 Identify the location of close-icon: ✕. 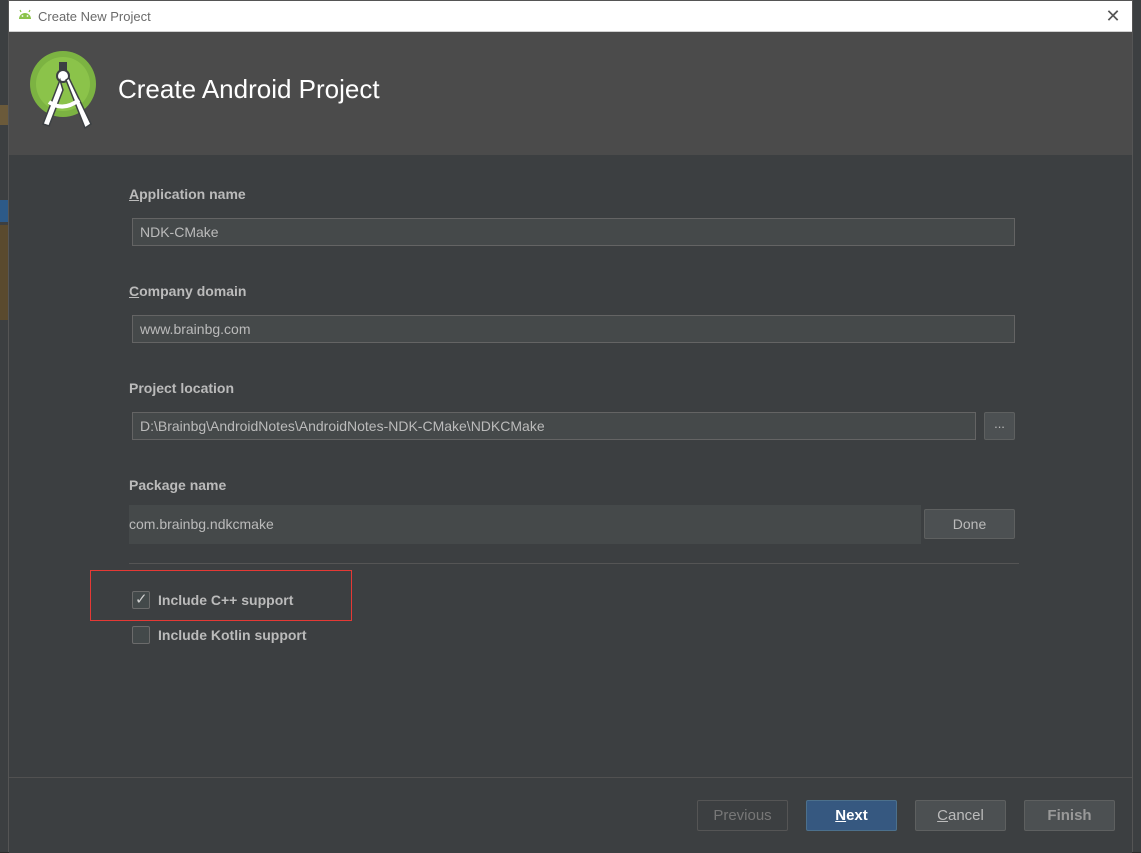
(1113, 16).